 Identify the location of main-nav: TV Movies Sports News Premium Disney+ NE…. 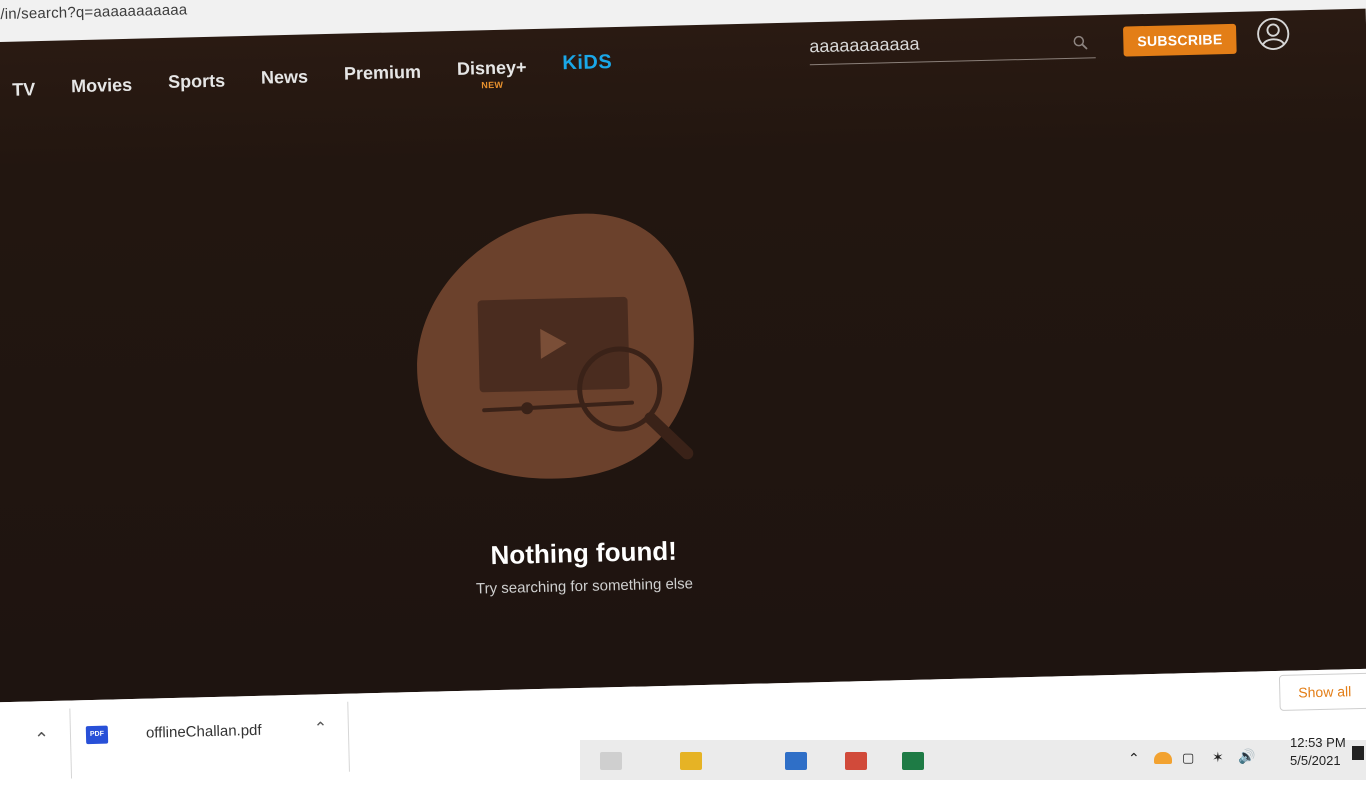
(330, 76).